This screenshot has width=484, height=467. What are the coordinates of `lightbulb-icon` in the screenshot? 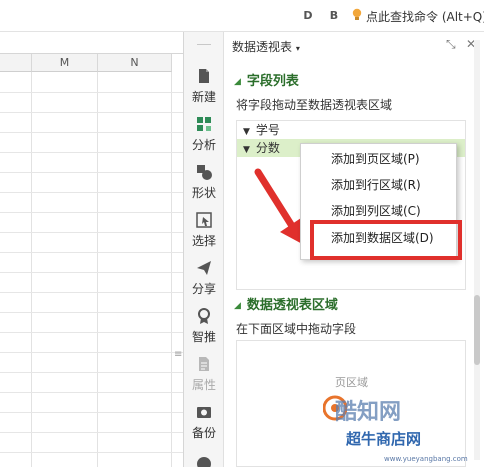 It's located at (357, 14).